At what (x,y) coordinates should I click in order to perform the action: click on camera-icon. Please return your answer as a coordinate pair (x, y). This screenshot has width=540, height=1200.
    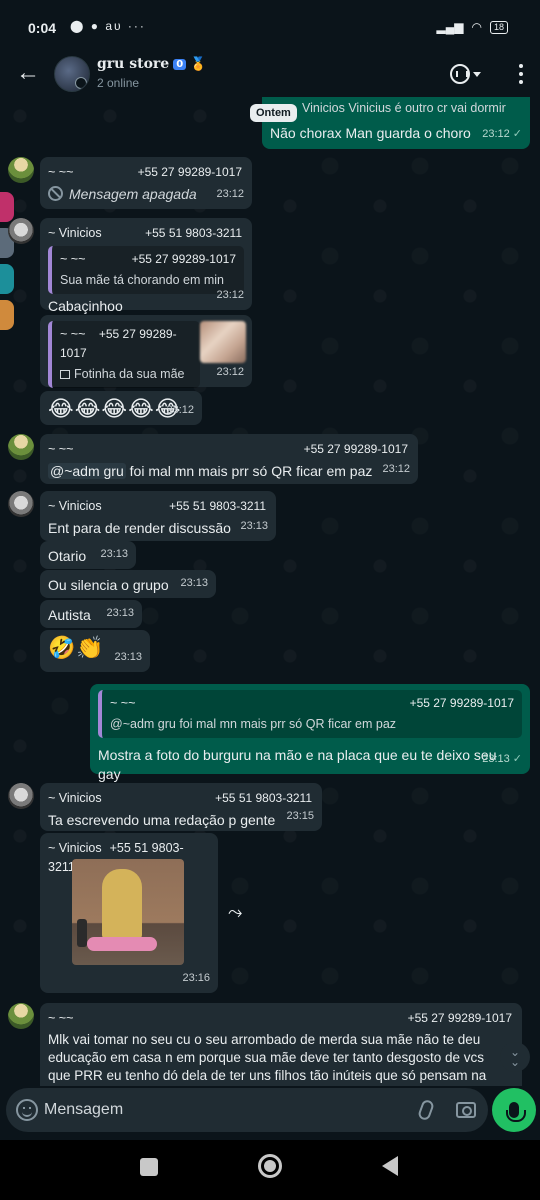
    Looking at the image, I should click on (466, 1110).